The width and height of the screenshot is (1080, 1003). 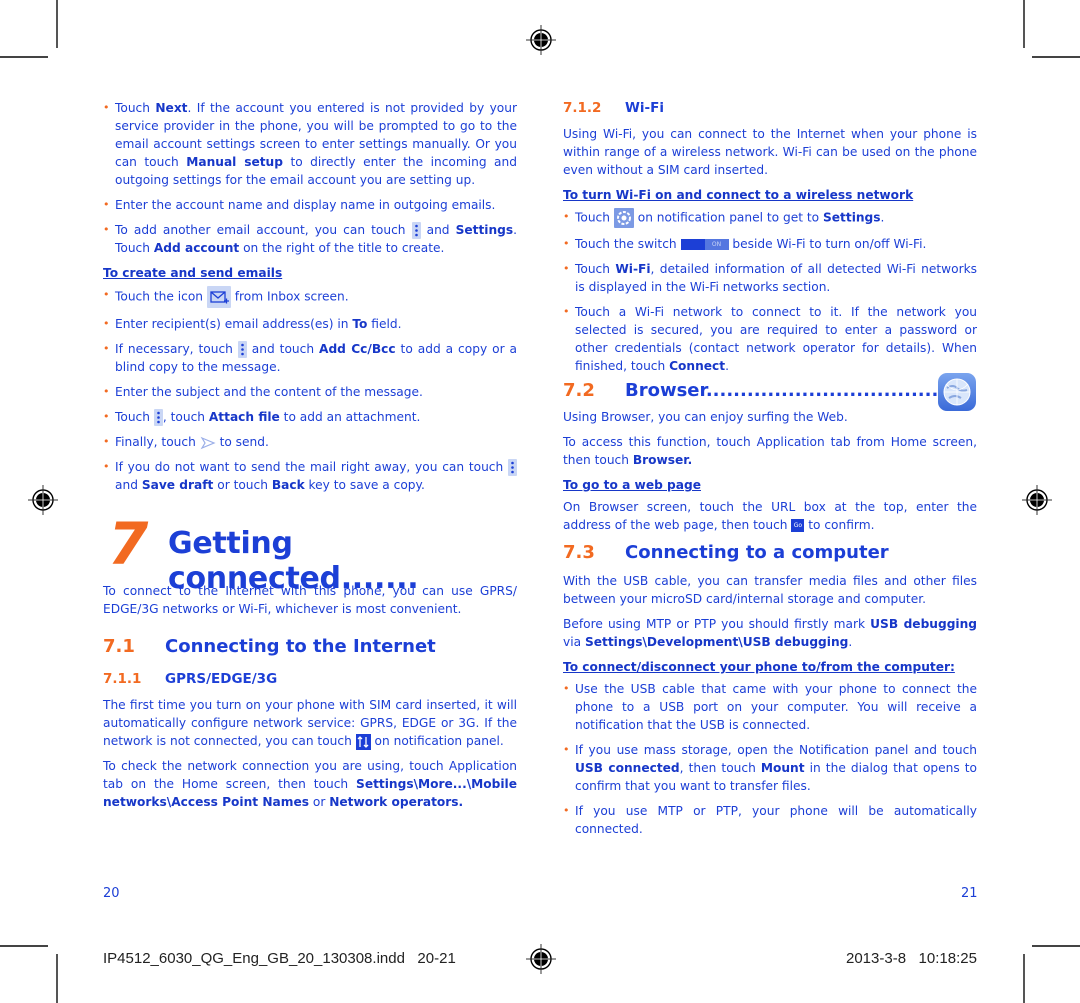 I want to click on section-number: 7.1, so click(x=119, y=646).